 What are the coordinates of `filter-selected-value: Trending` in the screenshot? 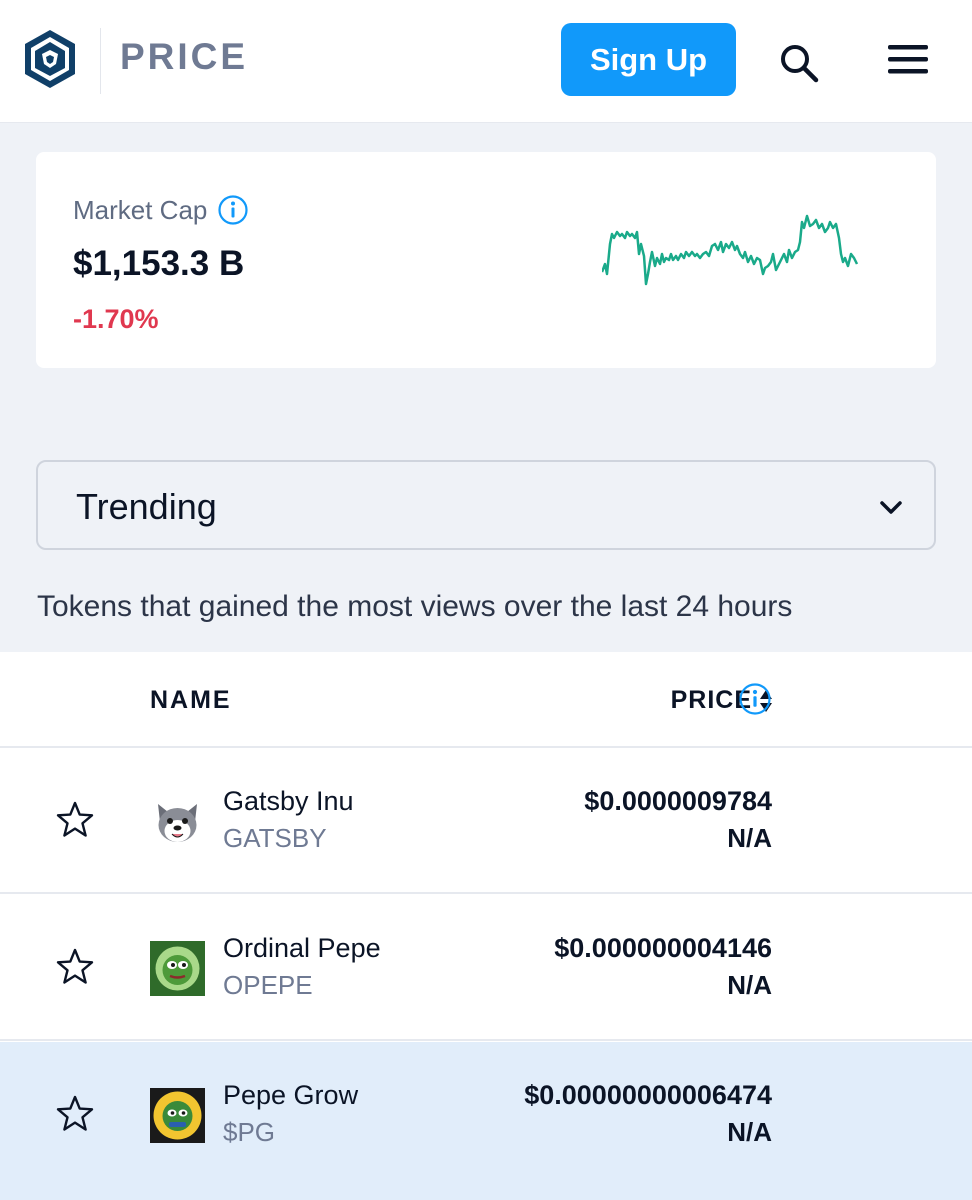 It's located at (146, 506).